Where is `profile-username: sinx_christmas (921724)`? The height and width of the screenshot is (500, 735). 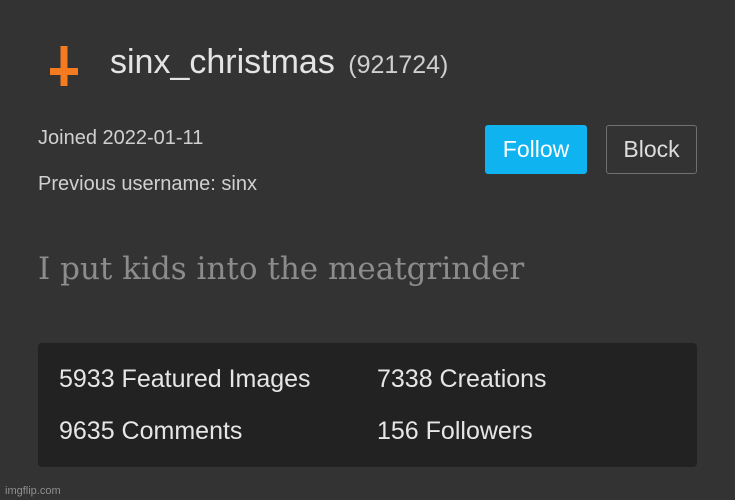 profile-username: sinx_christmas (921724) is located at coordinates (279, 63).